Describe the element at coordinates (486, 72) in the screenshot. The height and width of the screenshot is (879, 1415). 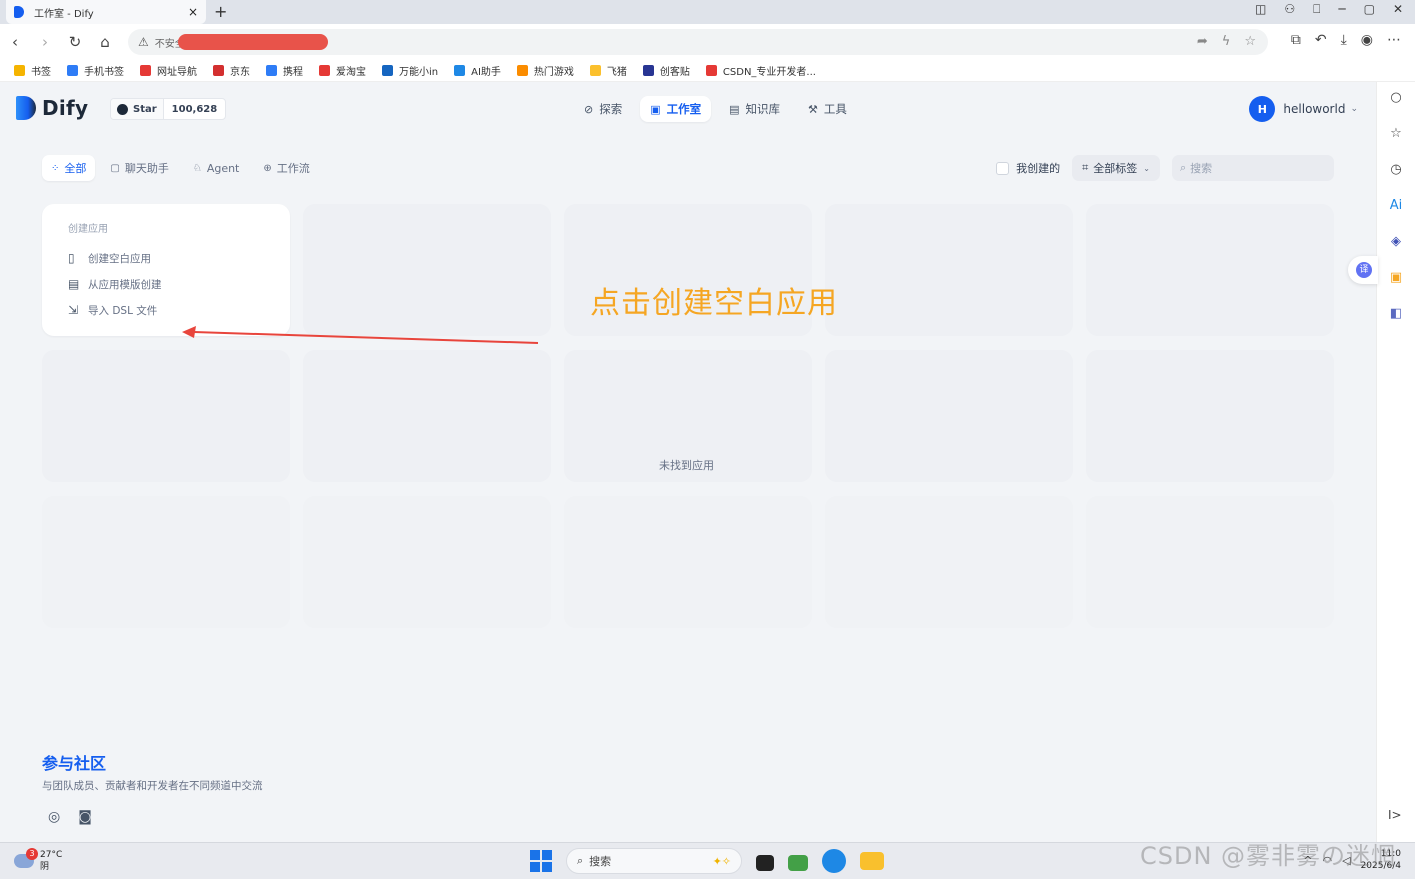
I see `bookmark-label: AI助手` at that location.